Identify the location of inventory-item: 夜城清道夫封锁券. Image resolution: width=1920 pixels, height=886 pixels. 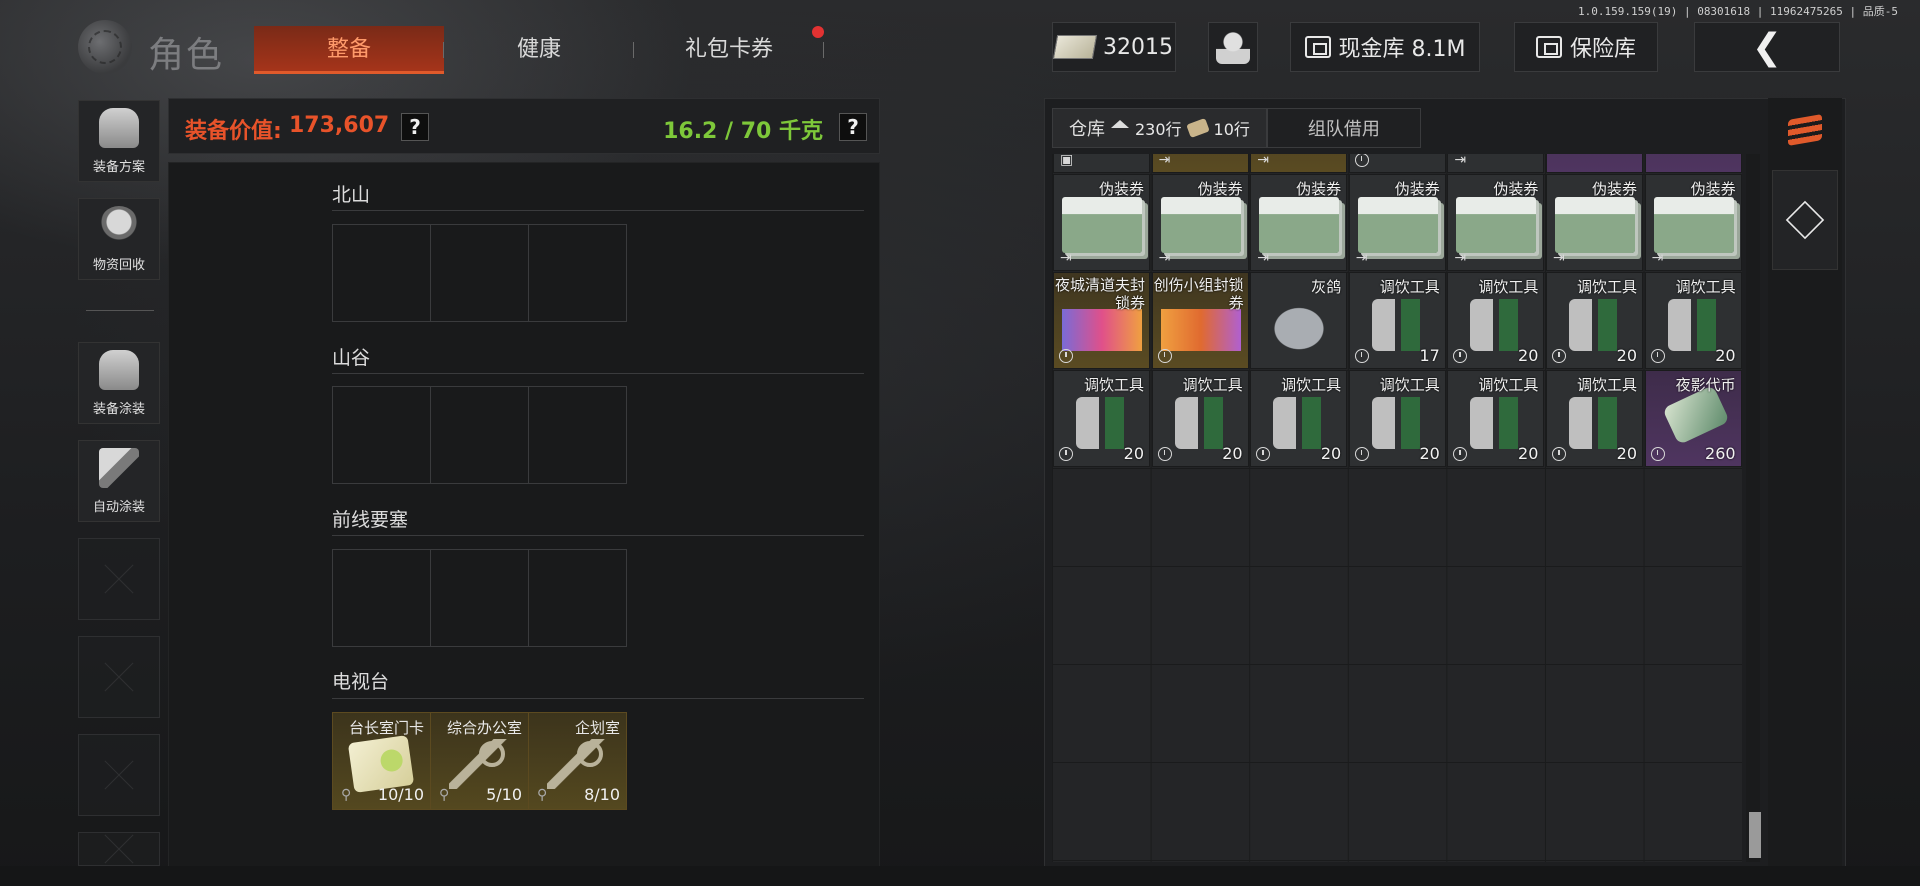
(1101, 320).